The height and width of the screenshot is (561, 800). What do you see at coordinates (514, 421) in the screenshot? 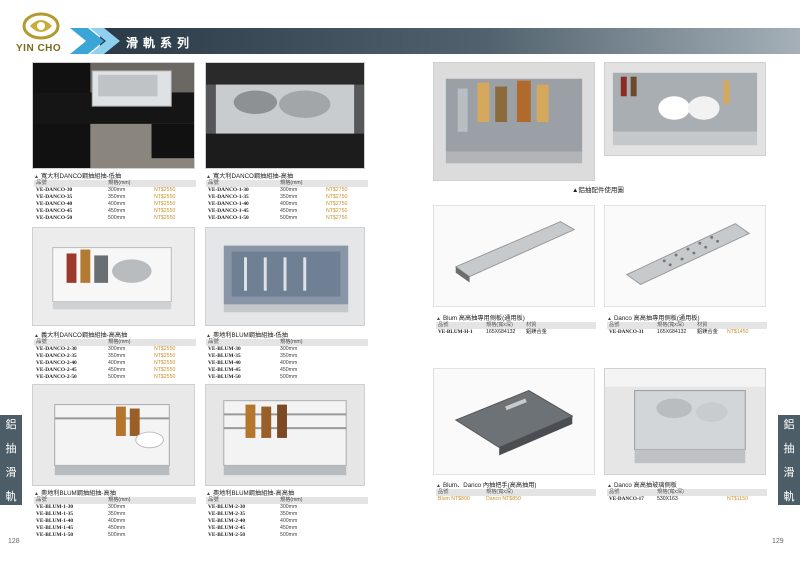
I see `accessory-photo-inner-handle` at bounding box center [514, 421].